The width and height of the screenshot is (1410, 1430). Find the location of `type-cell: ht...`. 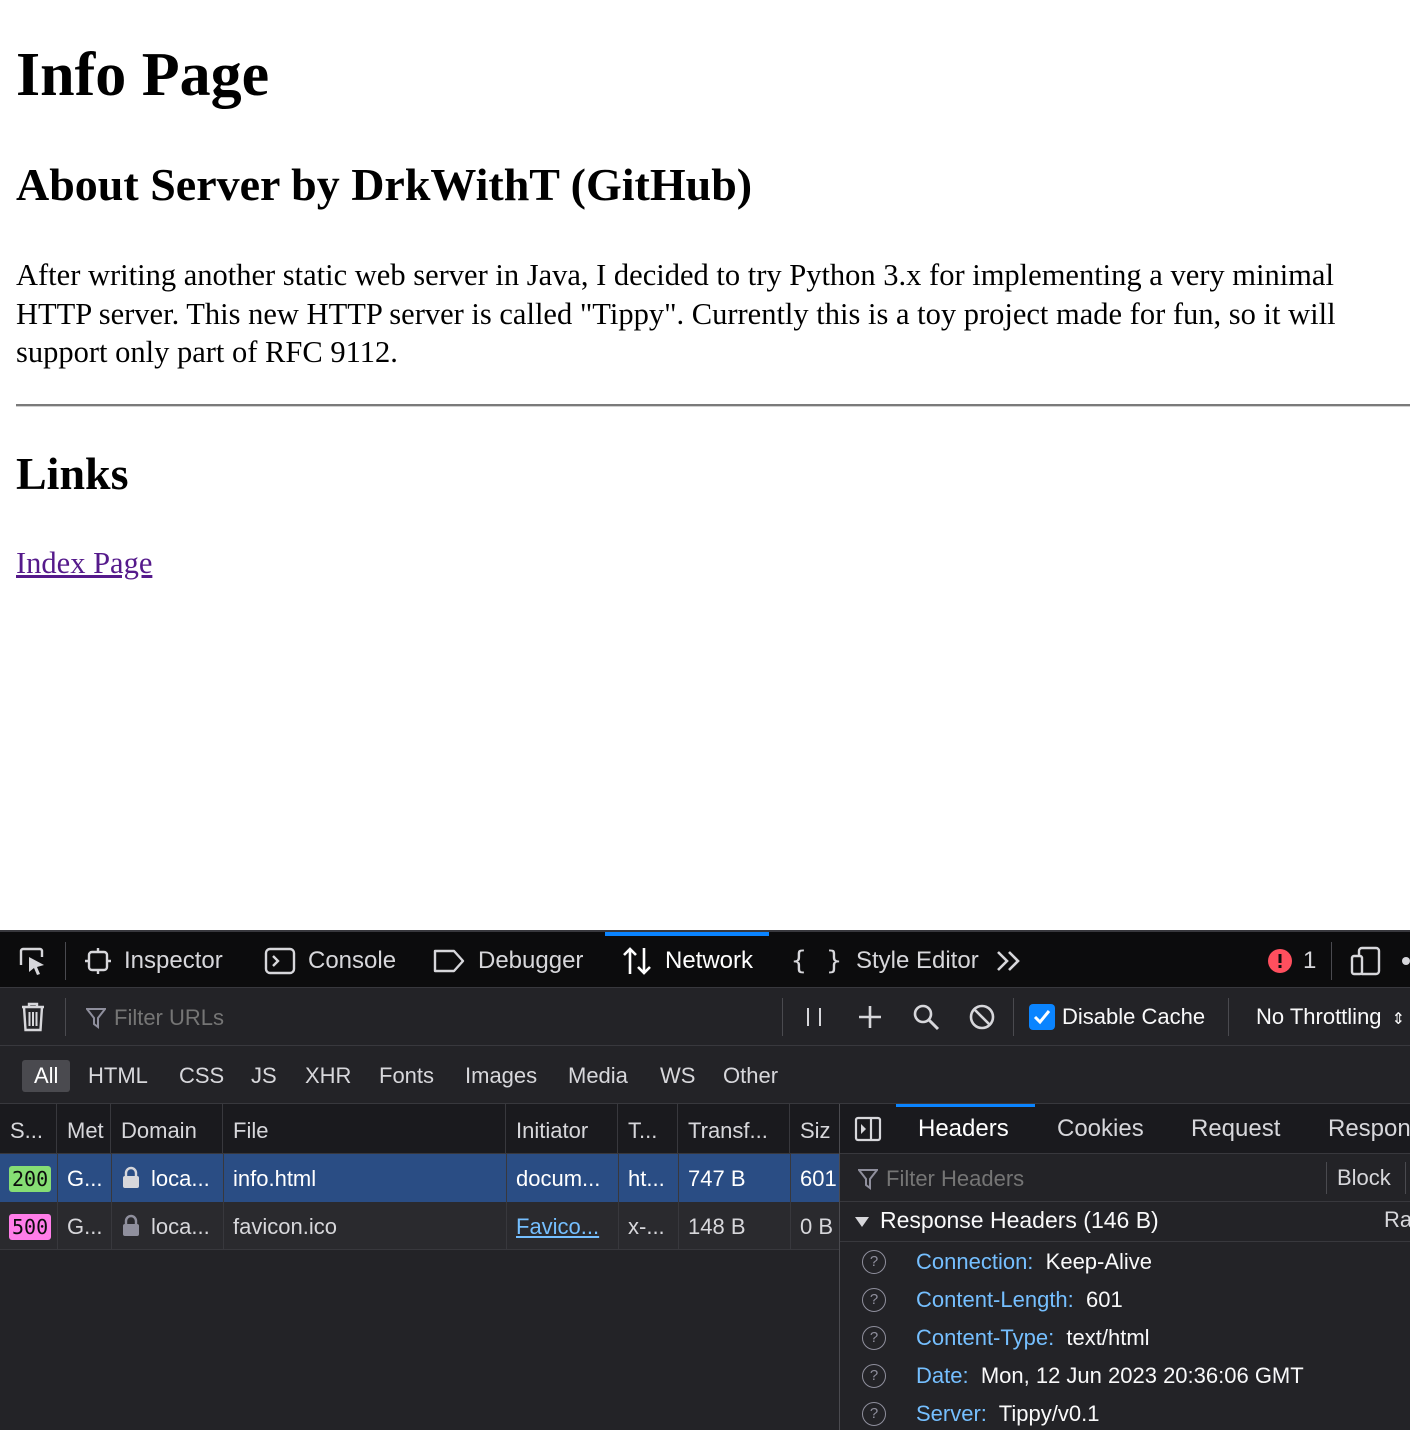

type-cell: ht... is located at coordinates (646, 1178).